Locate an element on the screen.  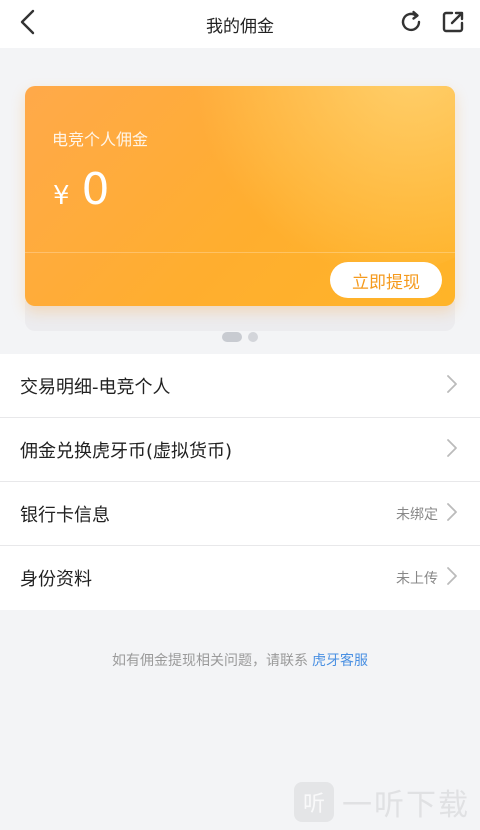
watermark-logo: 听 is located at coordinates (314, 802).